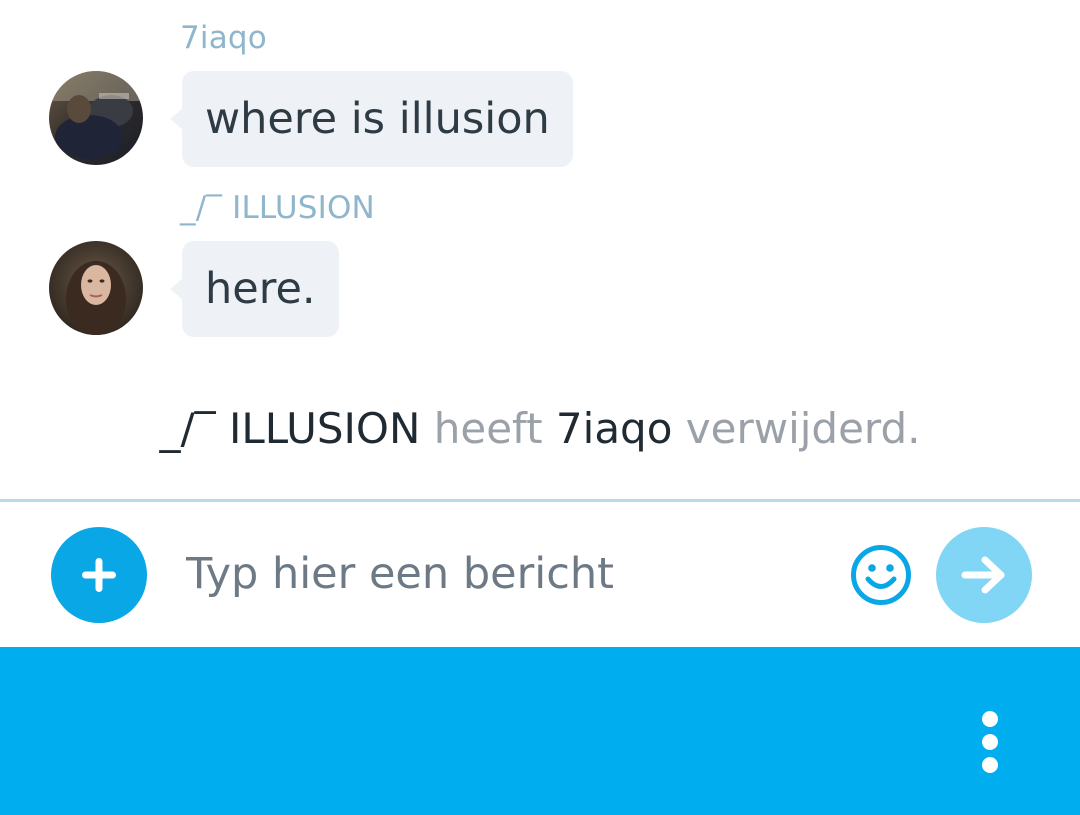  I want to click on message-bubble: here., so click(254, 289).